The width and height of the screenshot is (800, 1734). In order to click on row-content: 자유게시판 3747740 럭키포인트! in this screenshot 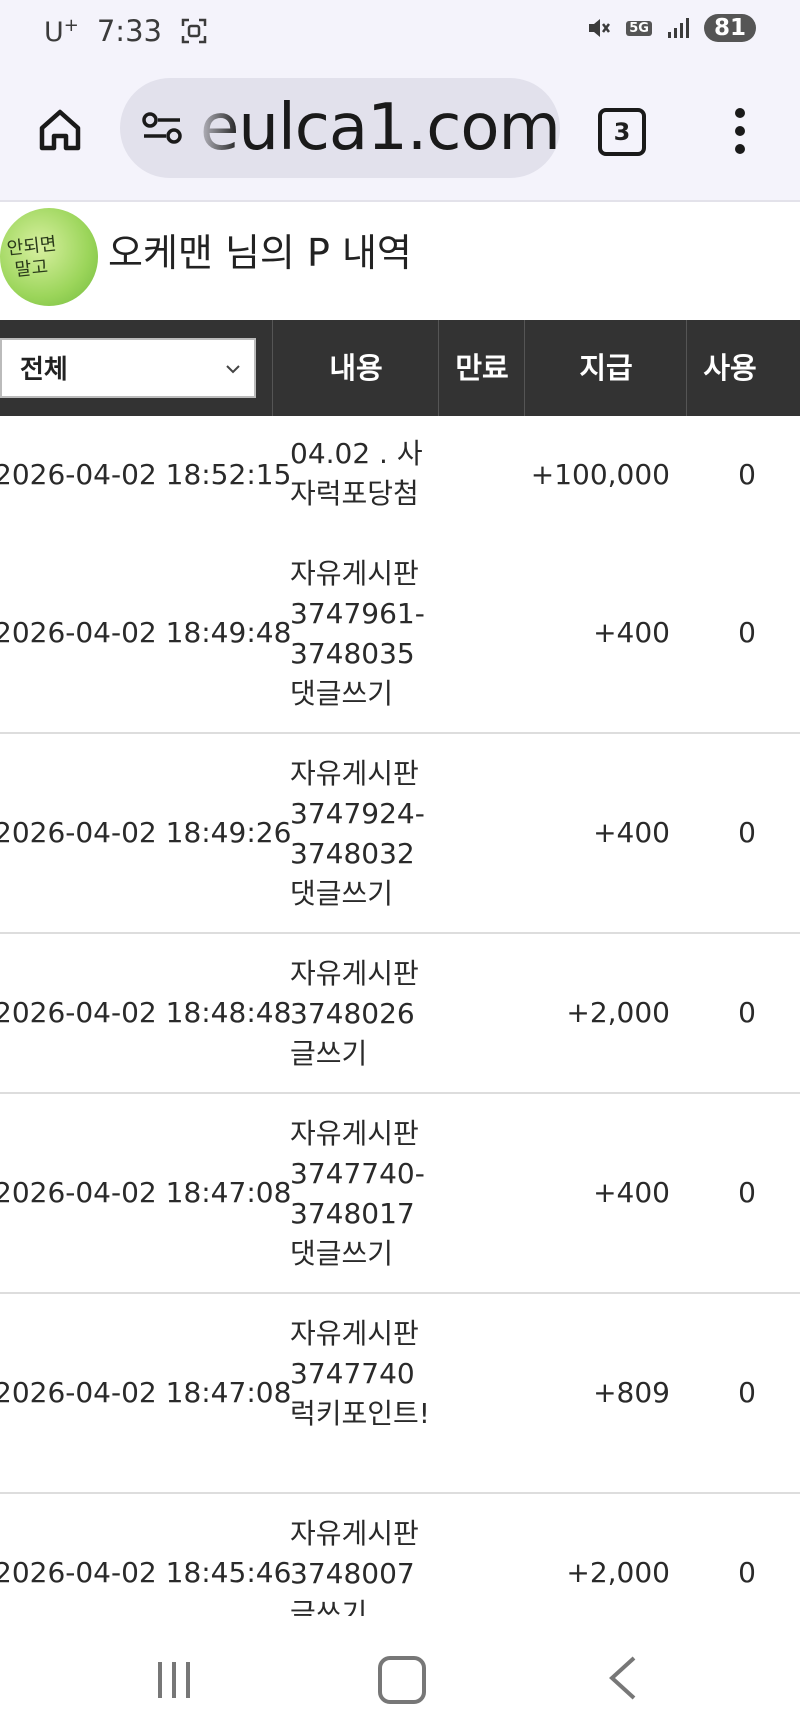, I will do `click(360, 1373)`.